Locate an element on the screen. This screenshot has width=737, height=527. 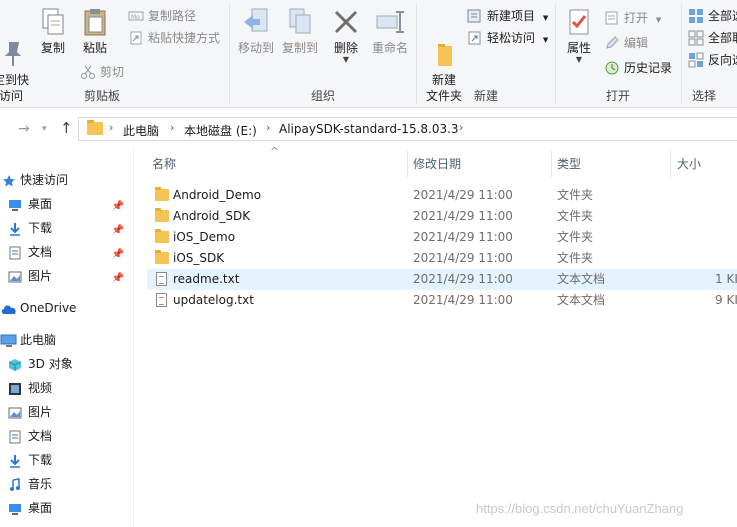
download-icon is located at coordinates (15, 460).